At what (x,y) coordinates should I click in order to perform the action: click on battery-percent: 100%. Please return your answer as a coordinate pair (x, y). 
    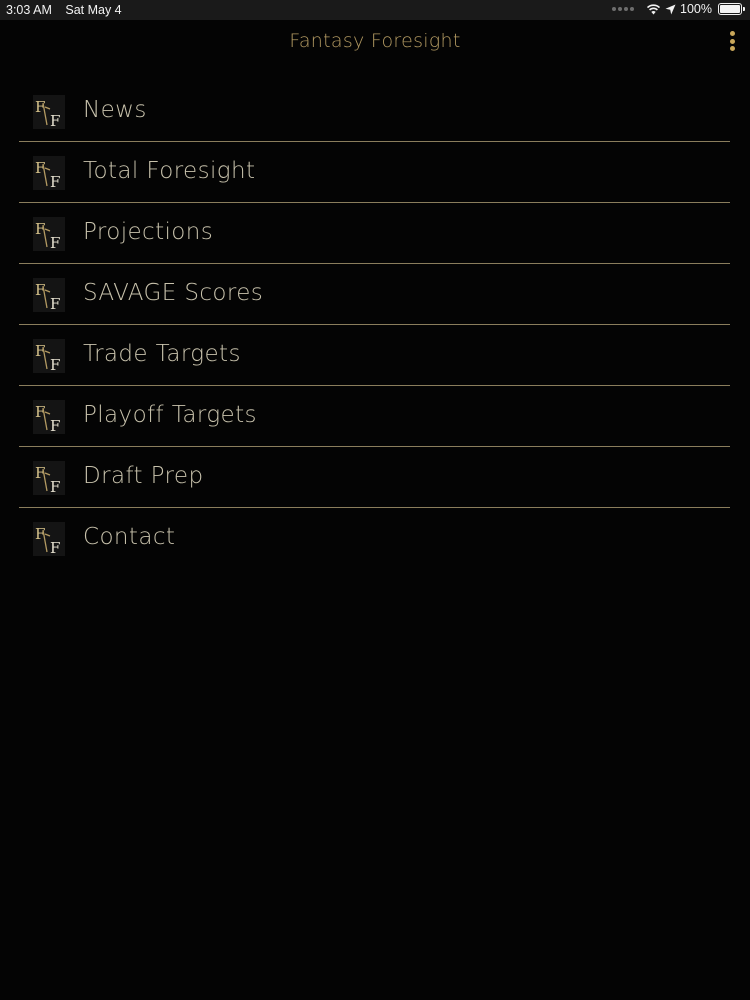
    Looking at the image, I should click on (696, 9).